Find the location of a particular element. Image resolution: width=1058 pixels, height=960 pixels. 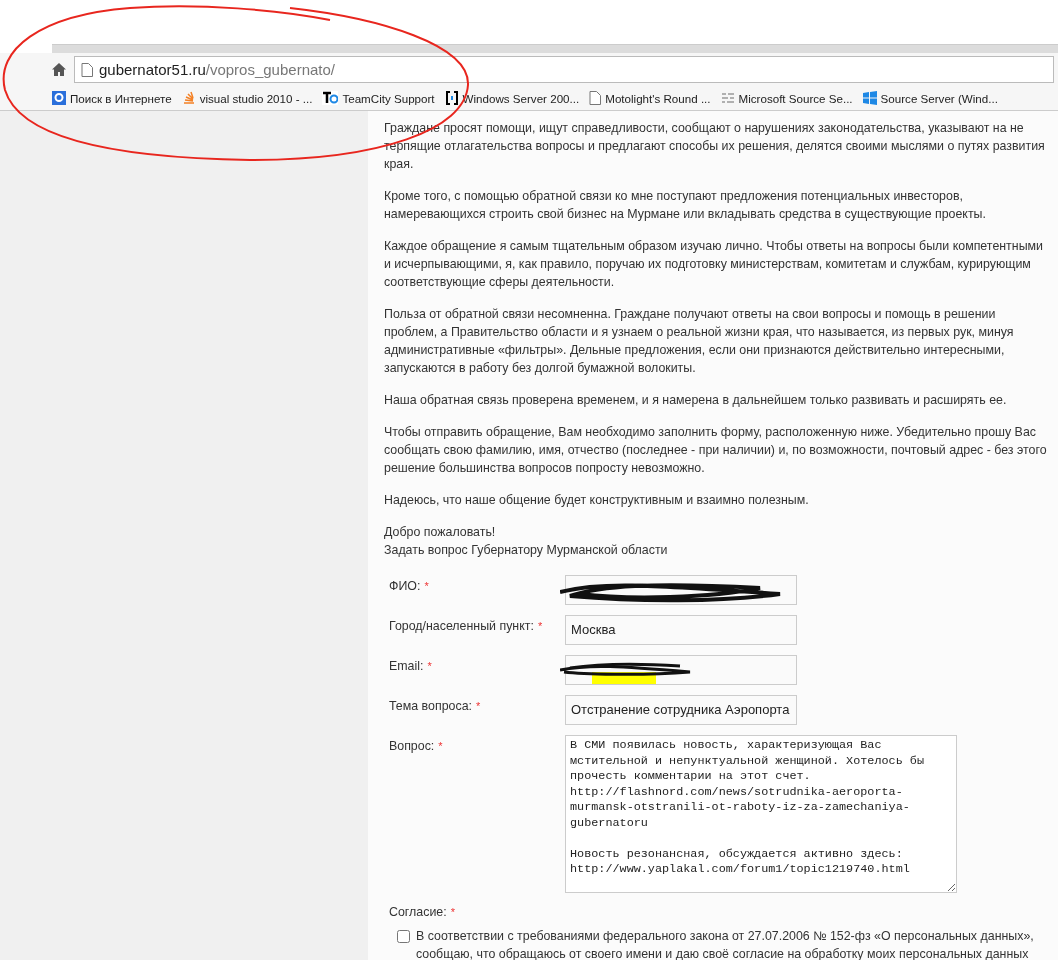

stack-icon is located at coordinates (188, 98).